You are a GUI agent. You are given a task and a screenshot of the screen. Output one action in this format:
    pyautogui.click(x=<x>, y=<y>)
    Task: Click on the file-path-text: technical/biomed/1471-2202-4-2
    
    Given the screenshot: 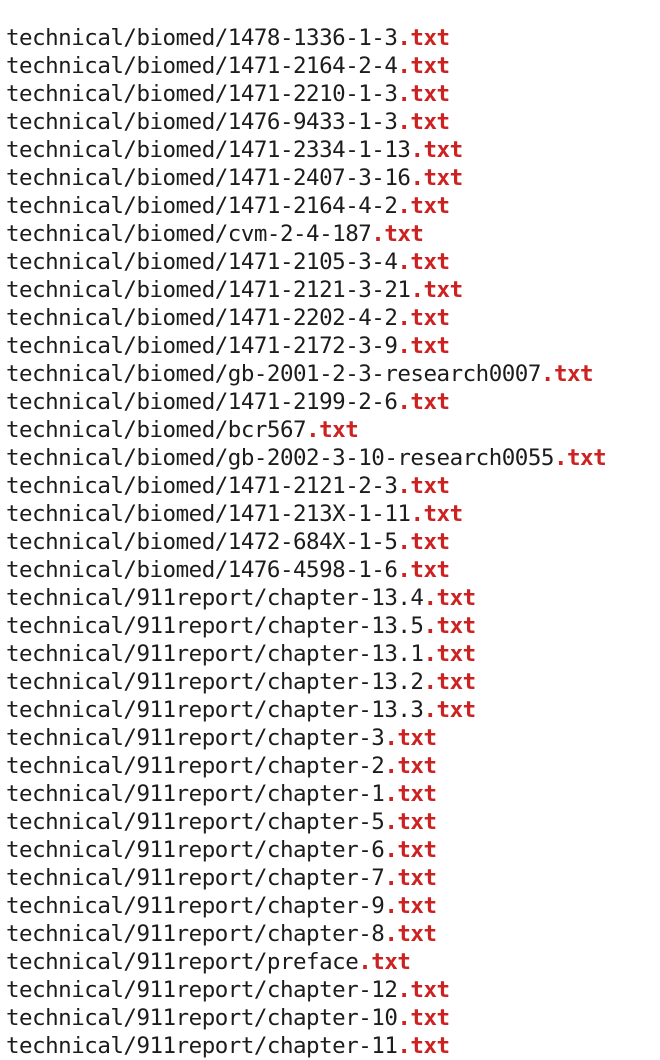 What is the action you would take?
    pyautogui.click(x=202, y=318)
    